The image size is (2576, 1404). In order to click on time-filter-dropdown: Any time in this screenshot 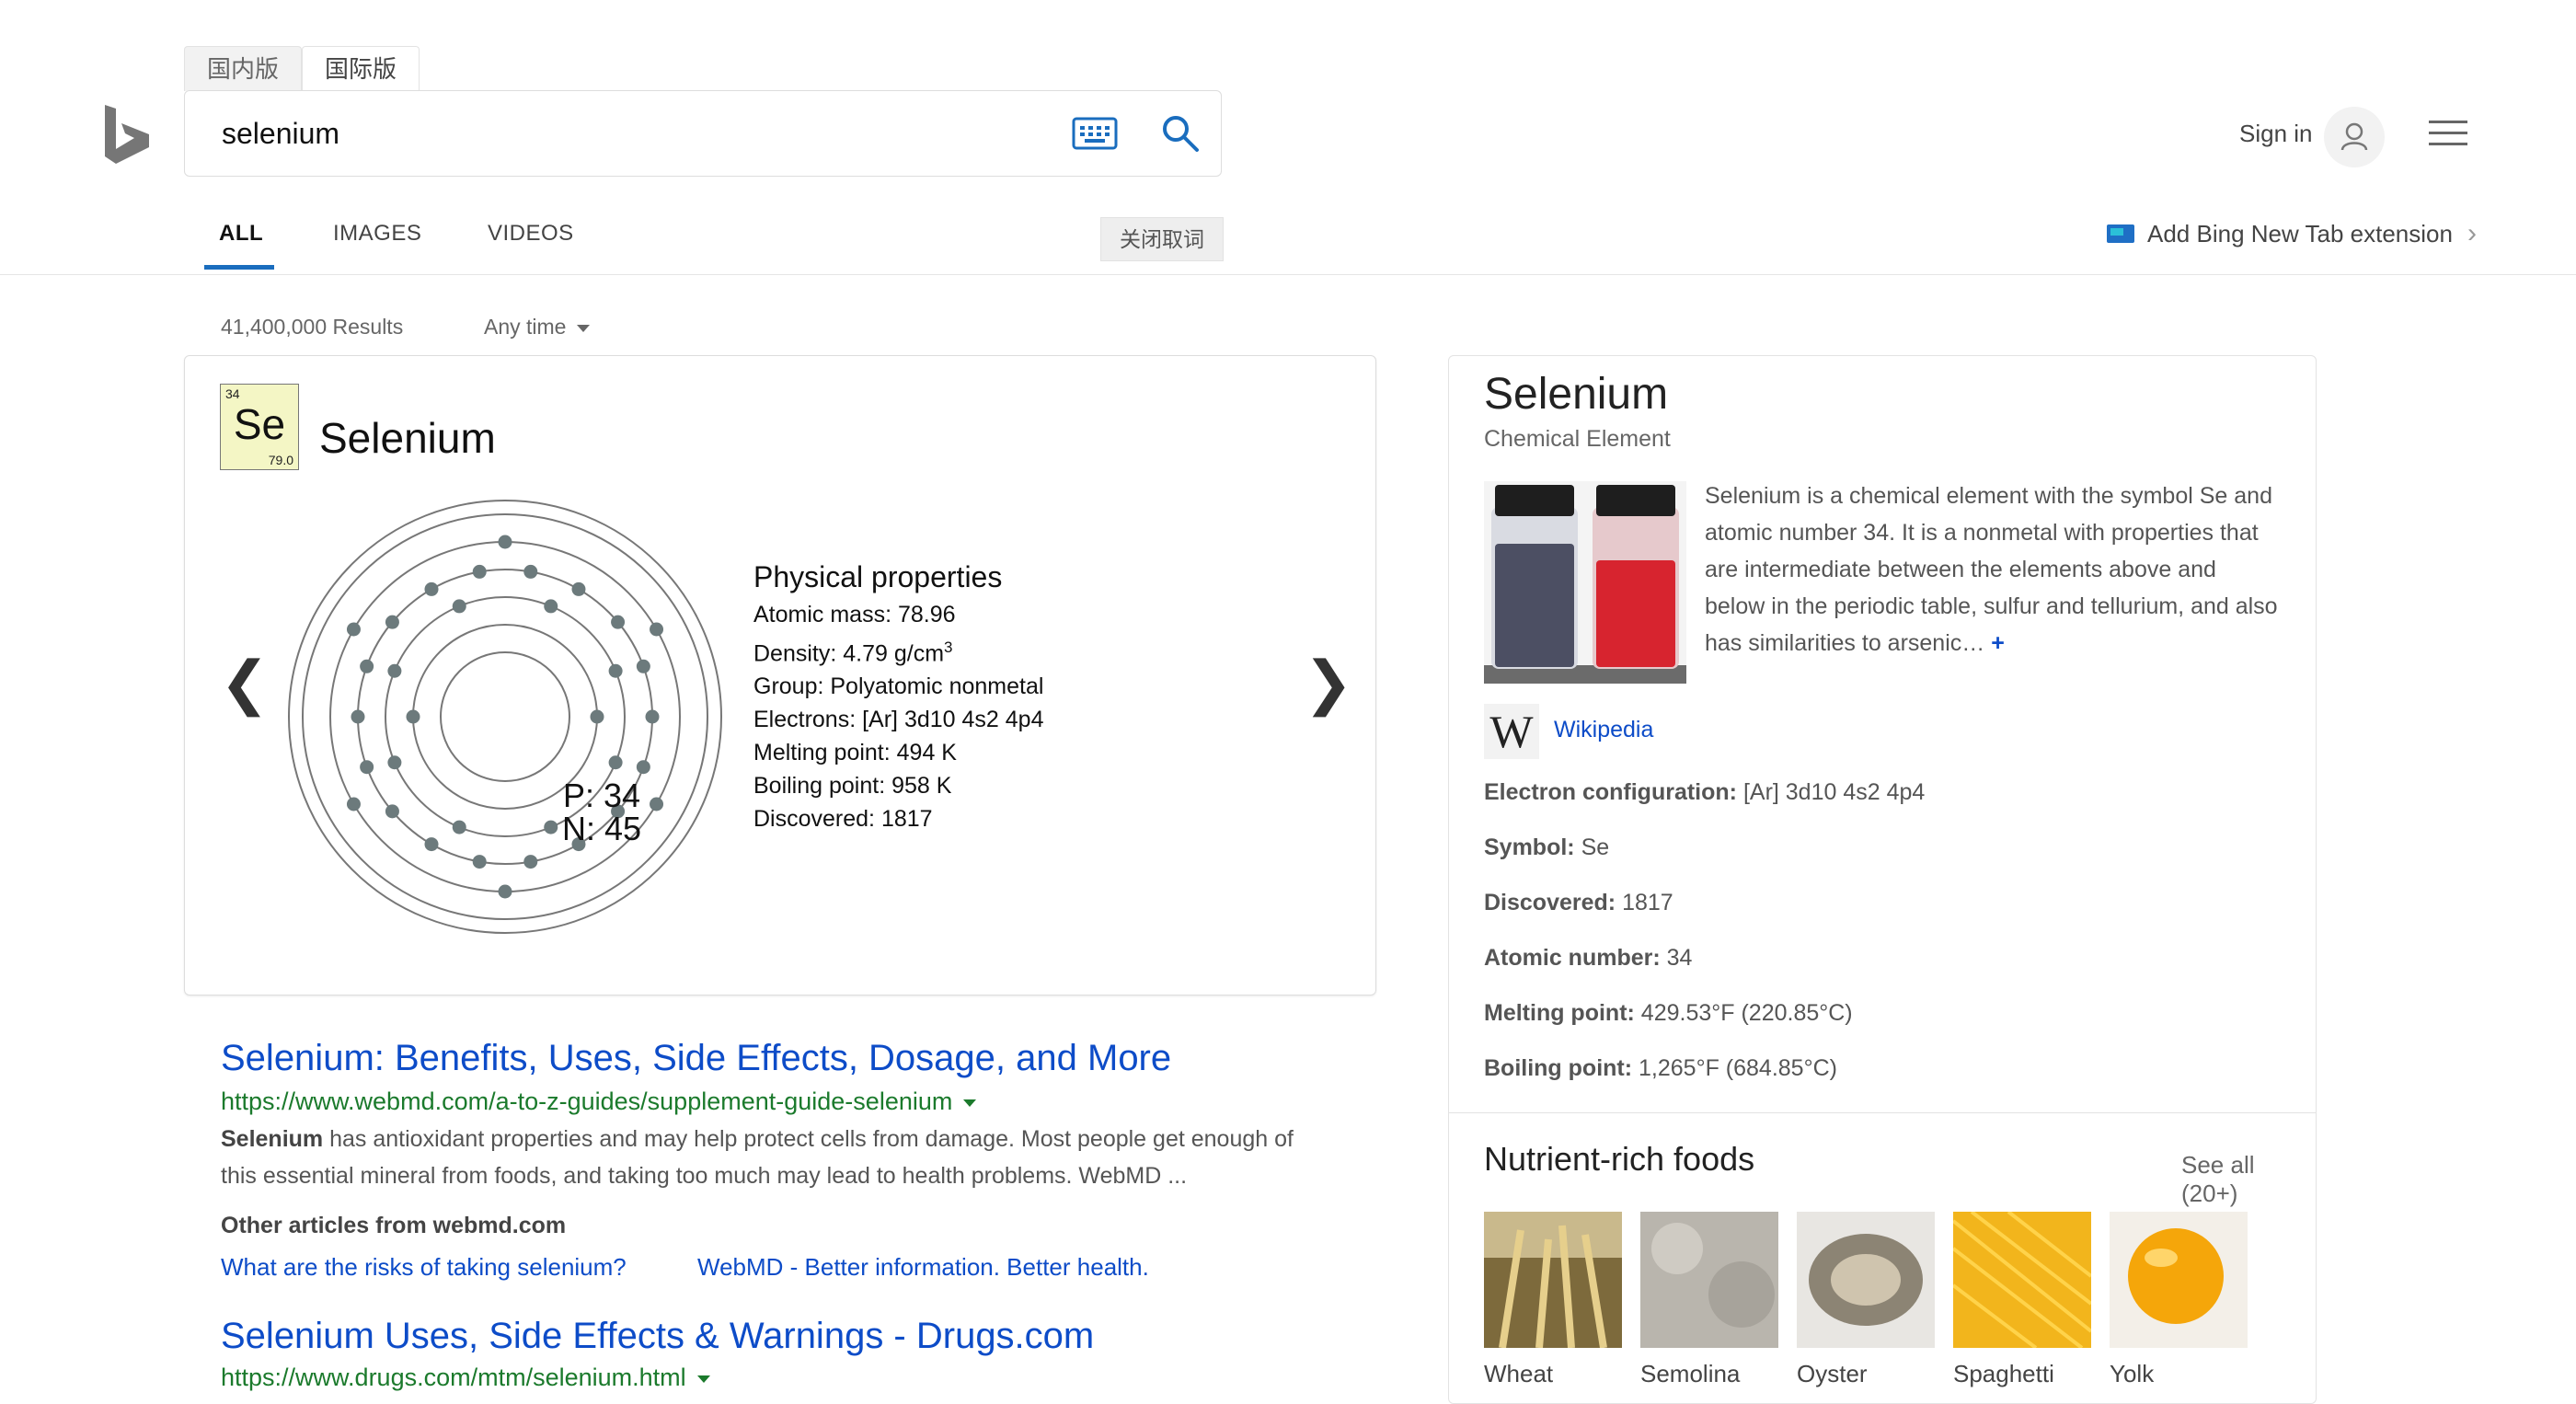, I will do `click(537, 327)`.